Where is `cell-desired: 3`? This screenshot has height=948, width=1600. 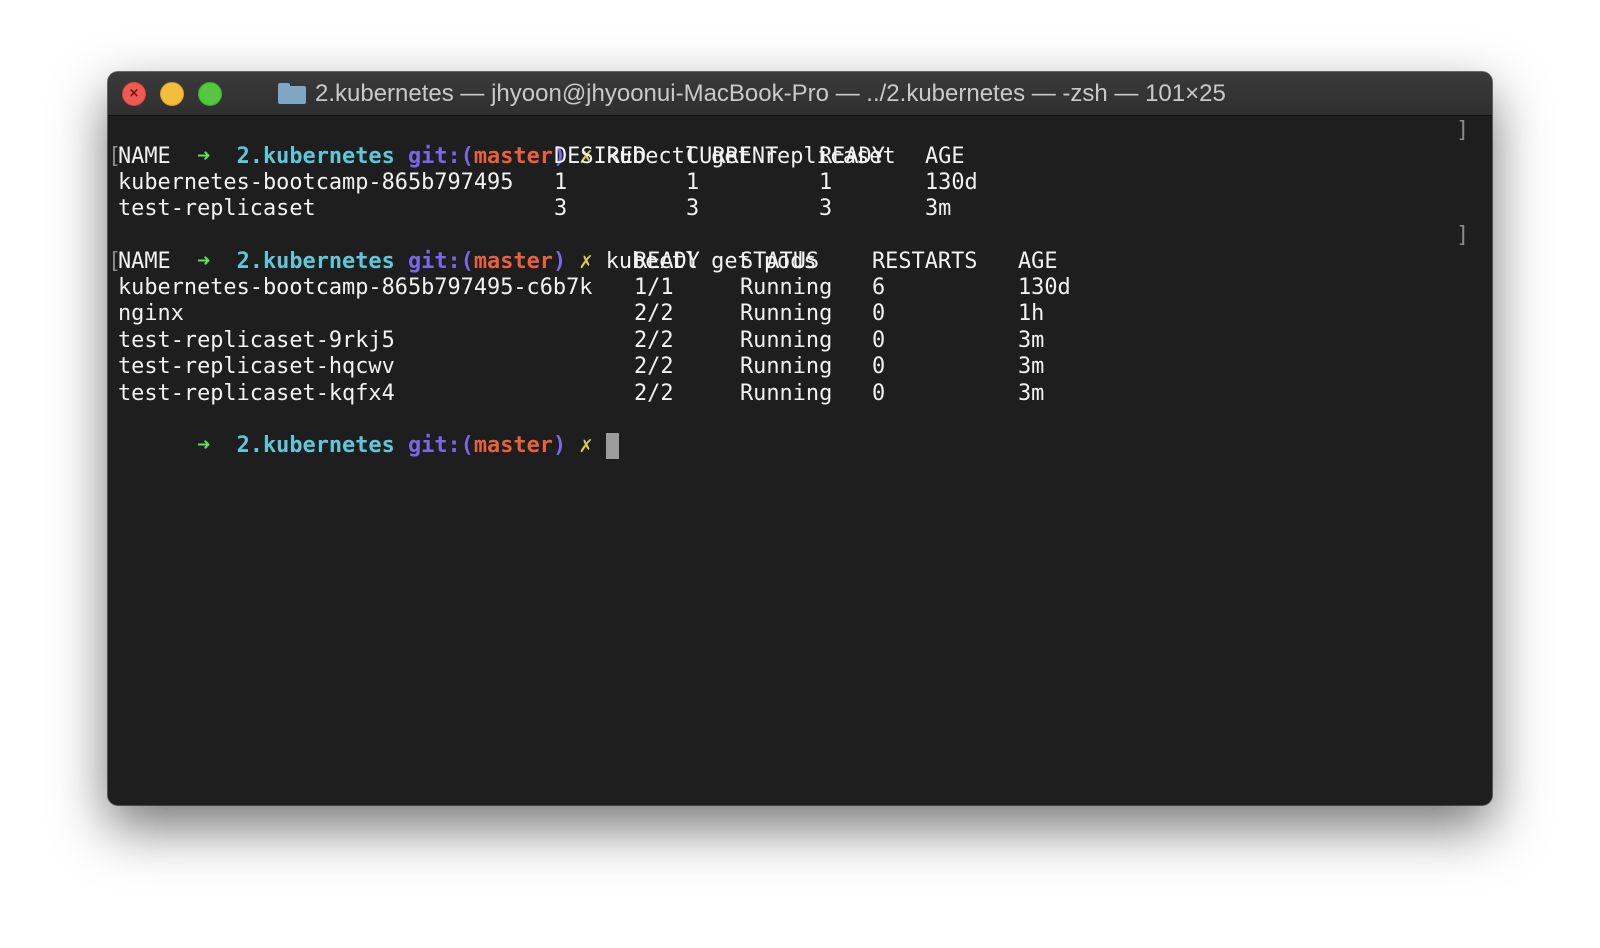 cell-desired: 3 is located at coordinates (561, 208).